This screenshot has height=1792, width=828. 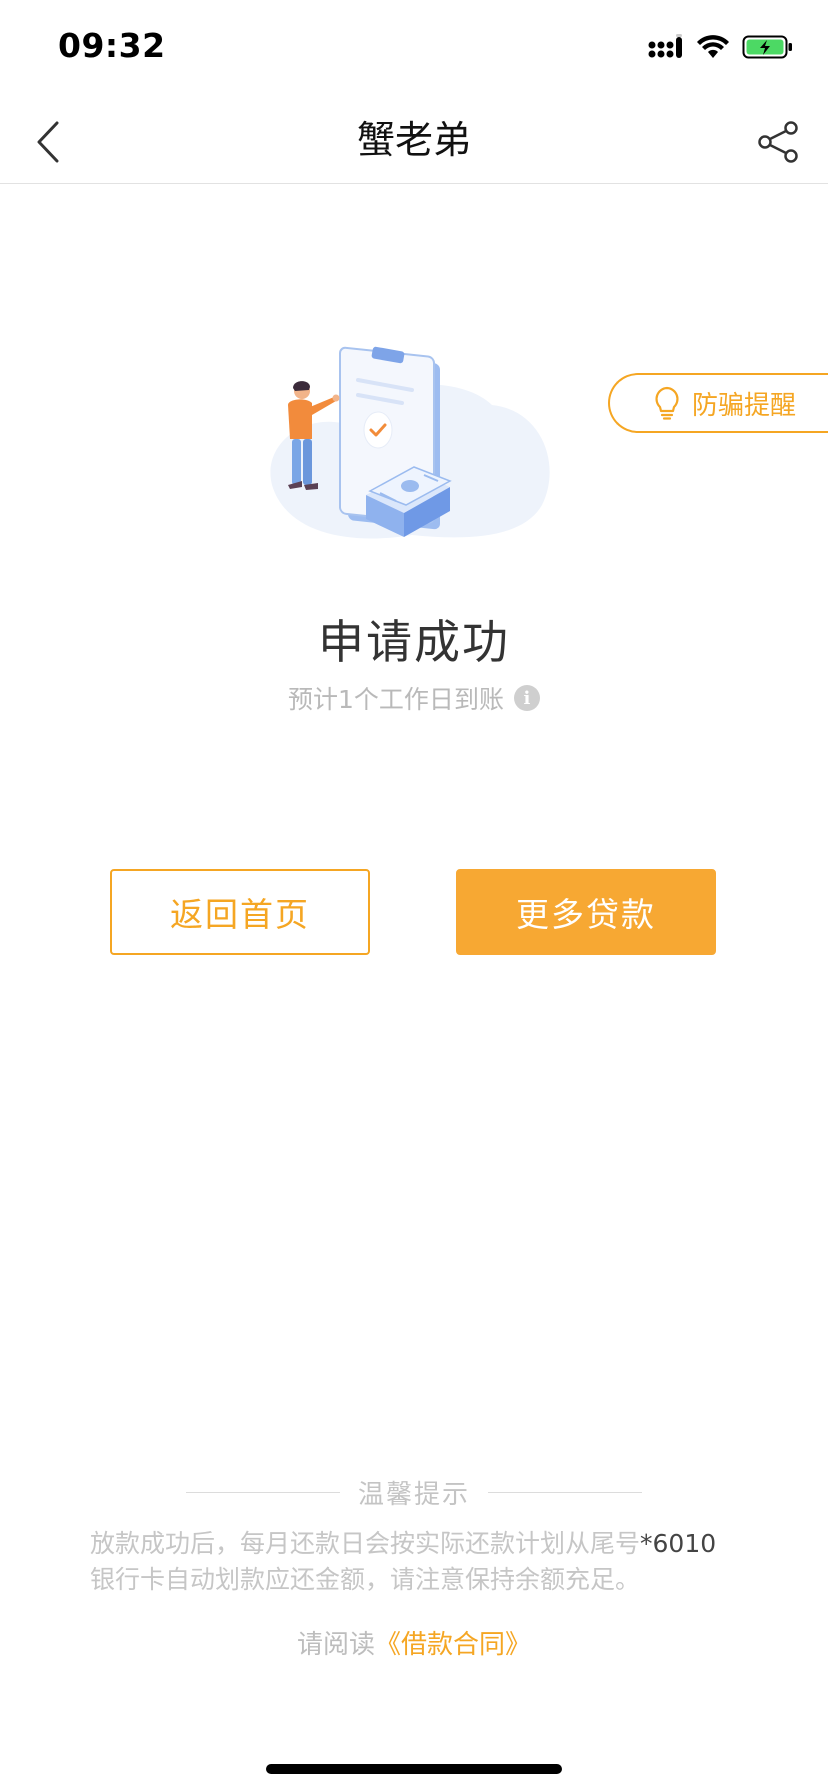 I want to click on loan-contract-link: 《借款合同》, so click(x=453, y=1645).